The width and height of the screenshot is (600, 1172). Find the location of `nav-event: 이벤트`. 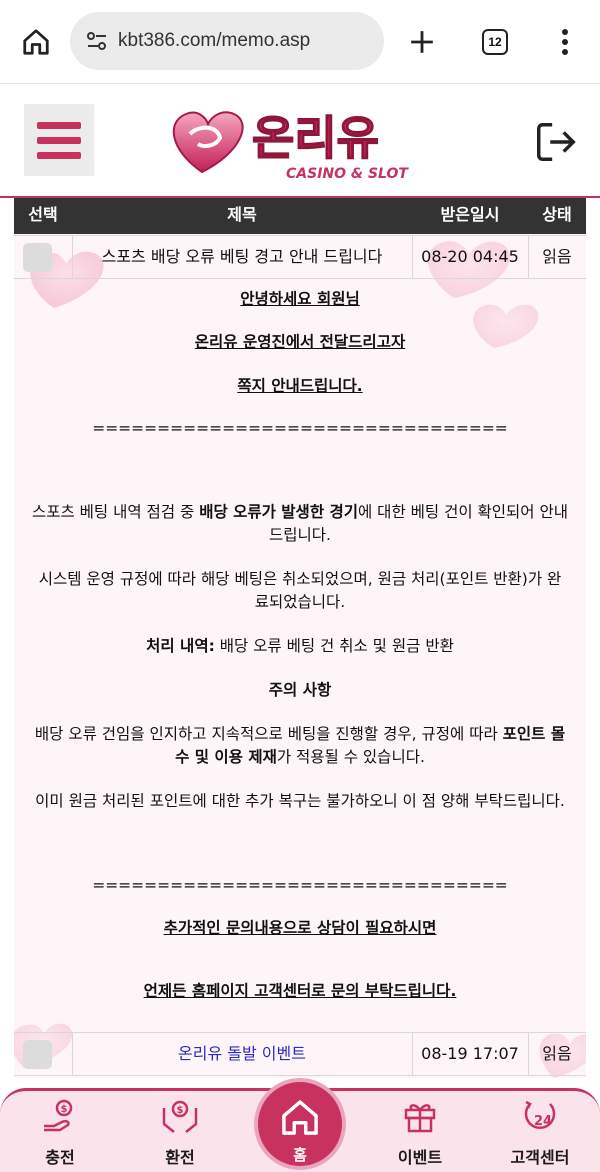

nav-event: 이벤트 is located at coordinates (420, 1132).